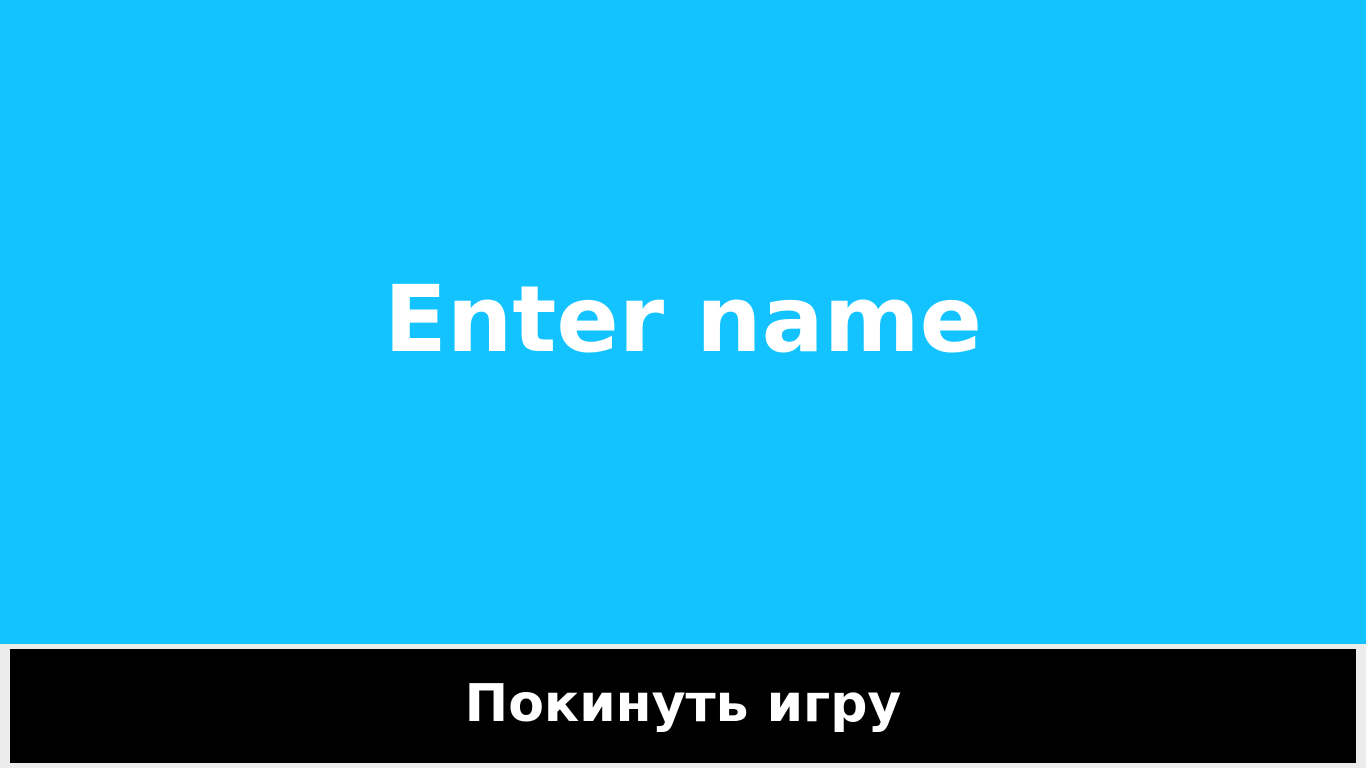  I want to click on quit-game-label: Покинуть игру, so click(683, 704).